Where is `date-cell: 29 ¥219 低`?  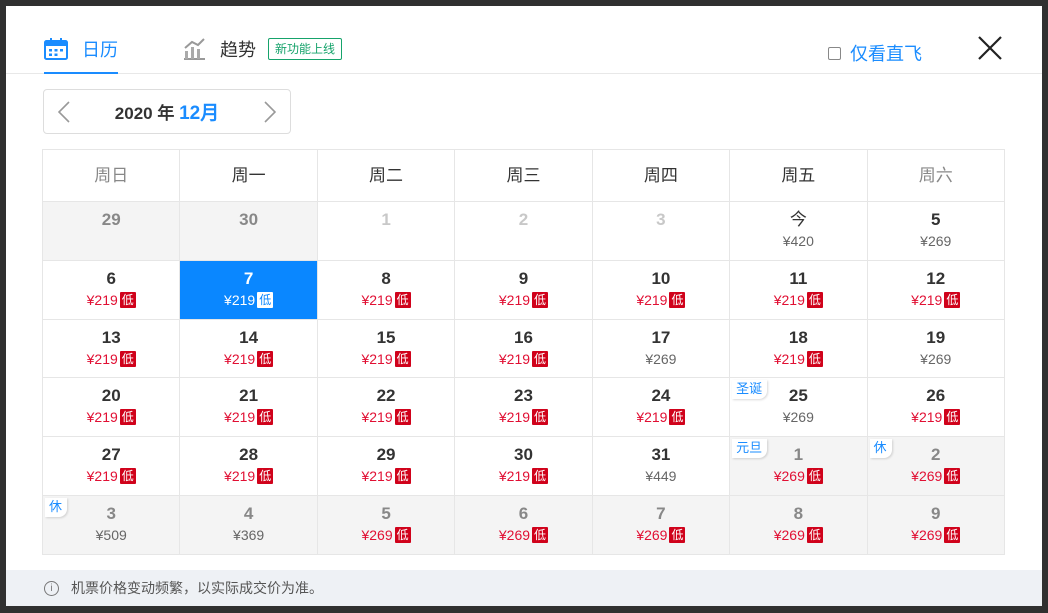 date-cell: 29 ¥219 低 is located at coordinates (386, 466).